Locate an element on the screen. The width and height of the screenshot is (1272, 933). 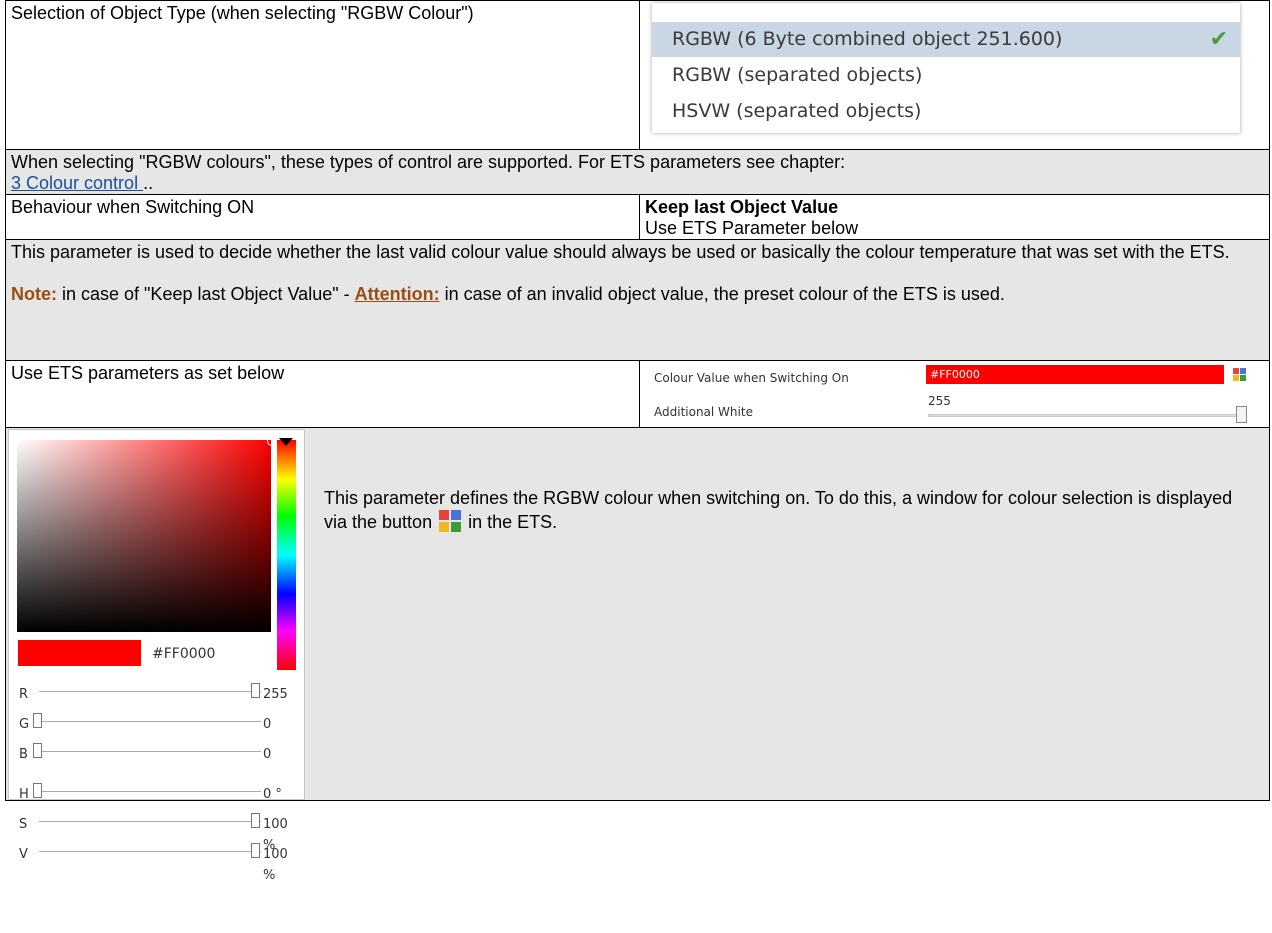
additional-white-slider-track is located at coordinates (1086, 415).